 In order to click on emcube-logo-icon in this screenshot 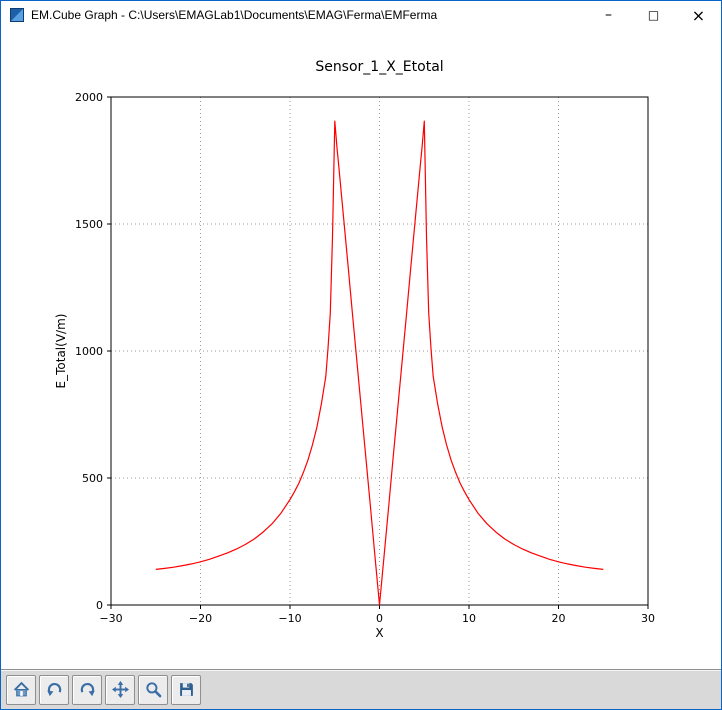, I will do `click(17, 15)`.